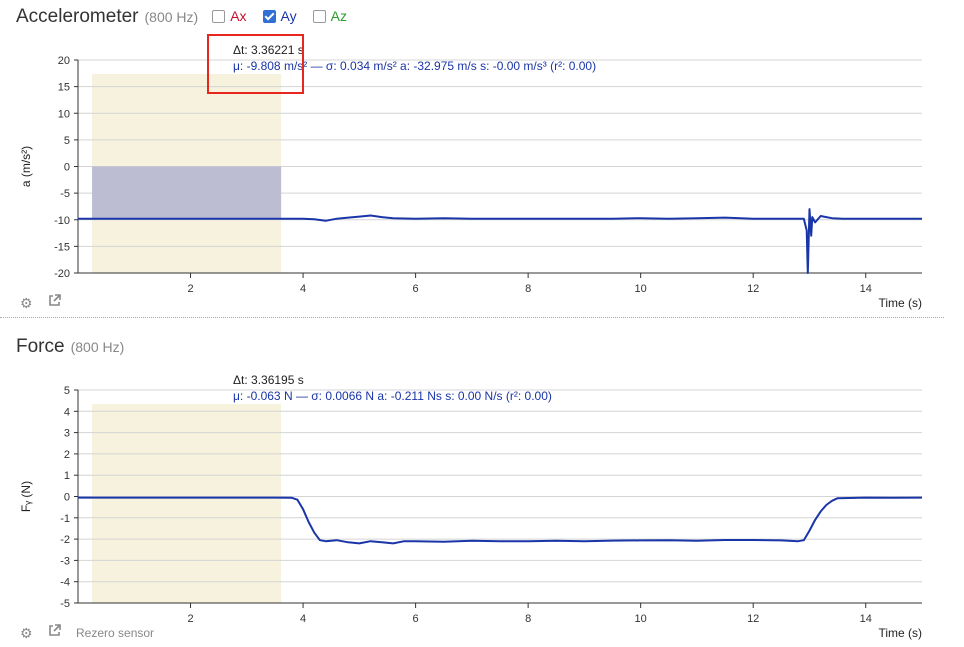 This screenshot has width=964, height=647. I want to click on accel-y-tick-label: 0, so click(67, 168).